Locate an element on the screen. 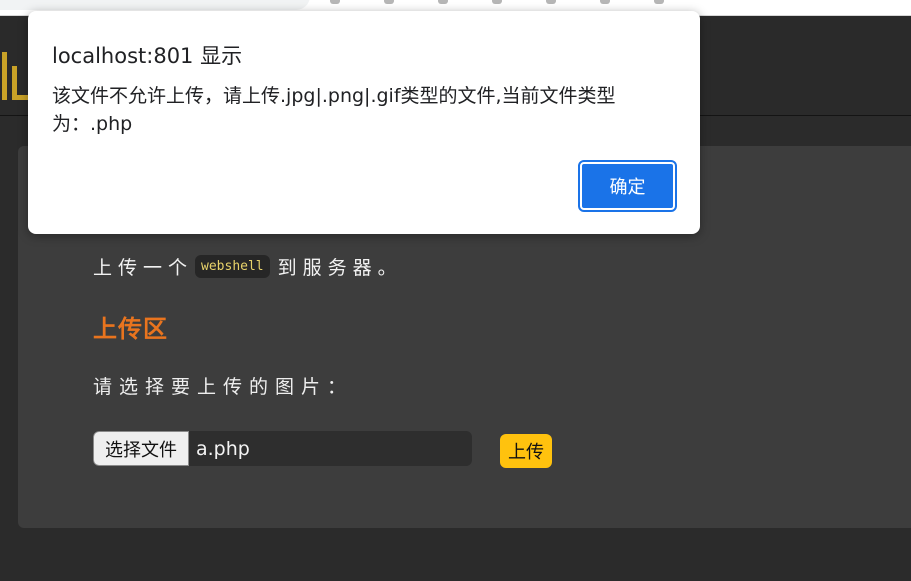 This screenshot has height=581, width=911. dialog-title: localhost:801 显示 is located at coordinates (147, 56).